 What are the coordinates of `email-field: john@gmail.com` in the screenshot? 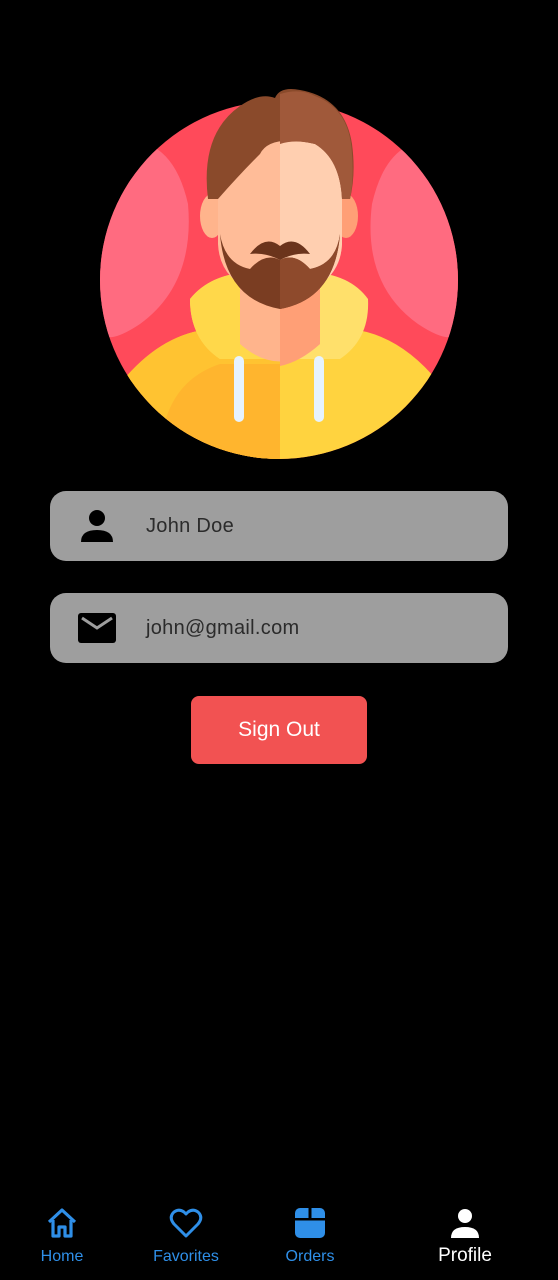 It's located at (279, 628).